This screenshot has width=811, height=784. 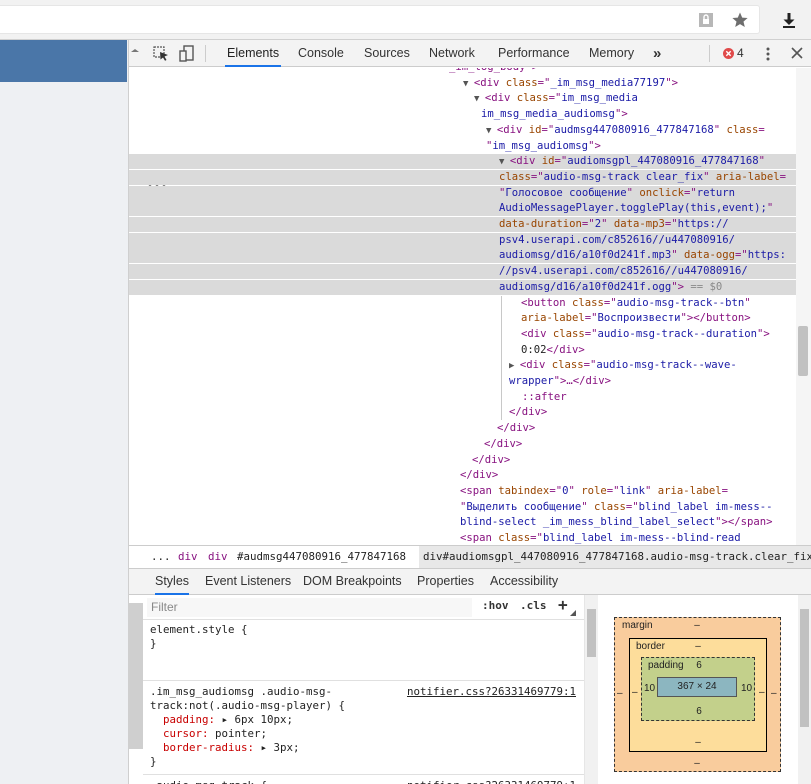 What do you see at coordinates (463, 83) in the screenshot?
I see `dom-node-line: ▼ <div class="_im_msg_media77197">` at bounding box center [463, 83].